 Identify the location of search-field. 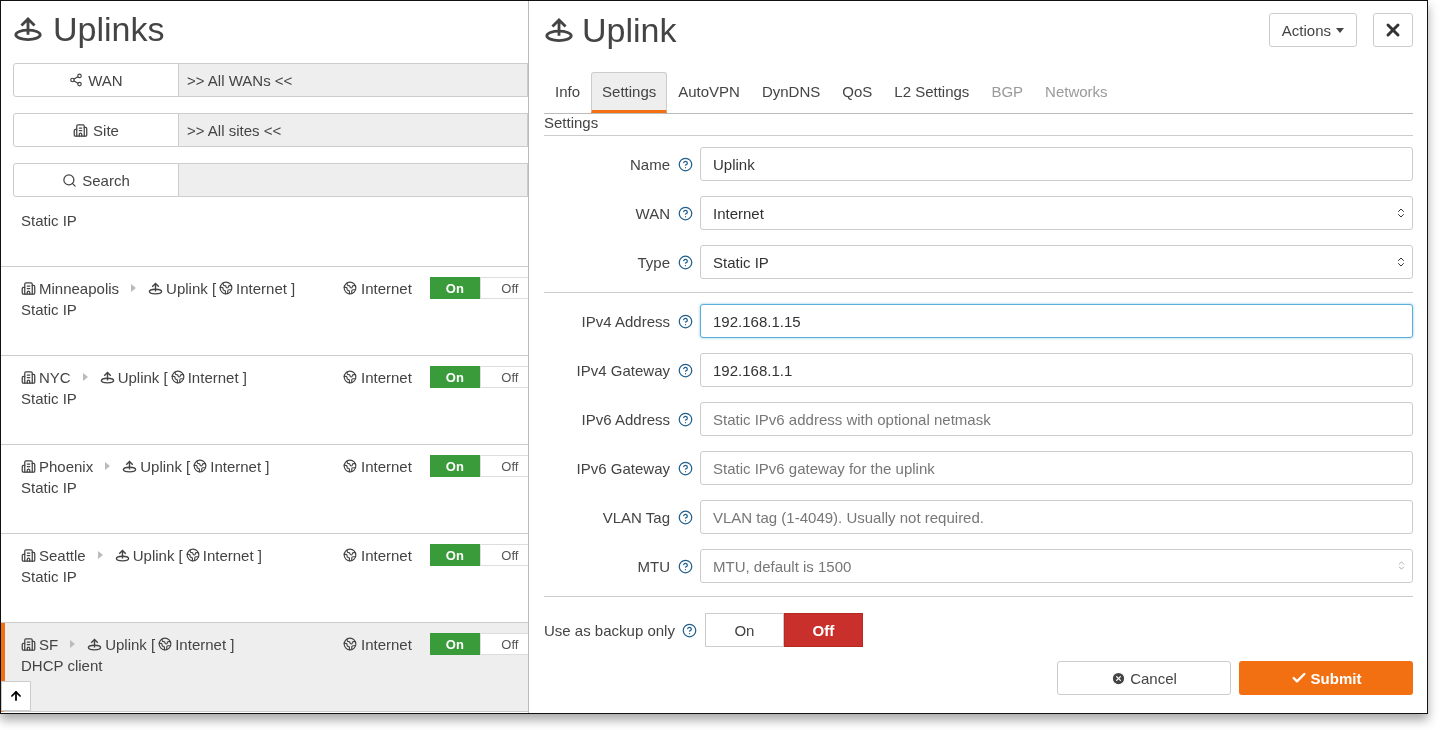
(353, 180).